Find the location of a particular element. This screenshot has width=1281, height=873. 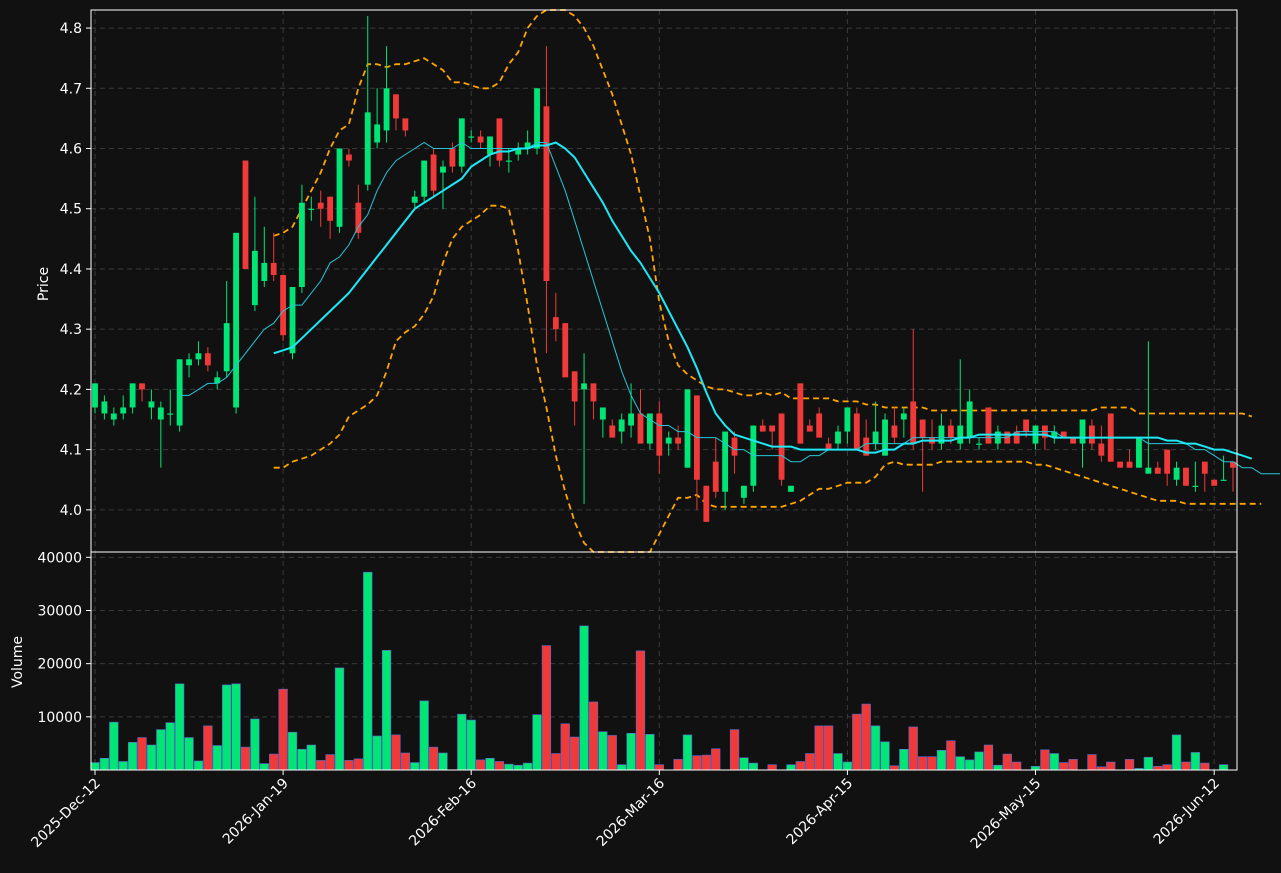

volume-ytick-label: 10000 is located at coordinates (59, 718).